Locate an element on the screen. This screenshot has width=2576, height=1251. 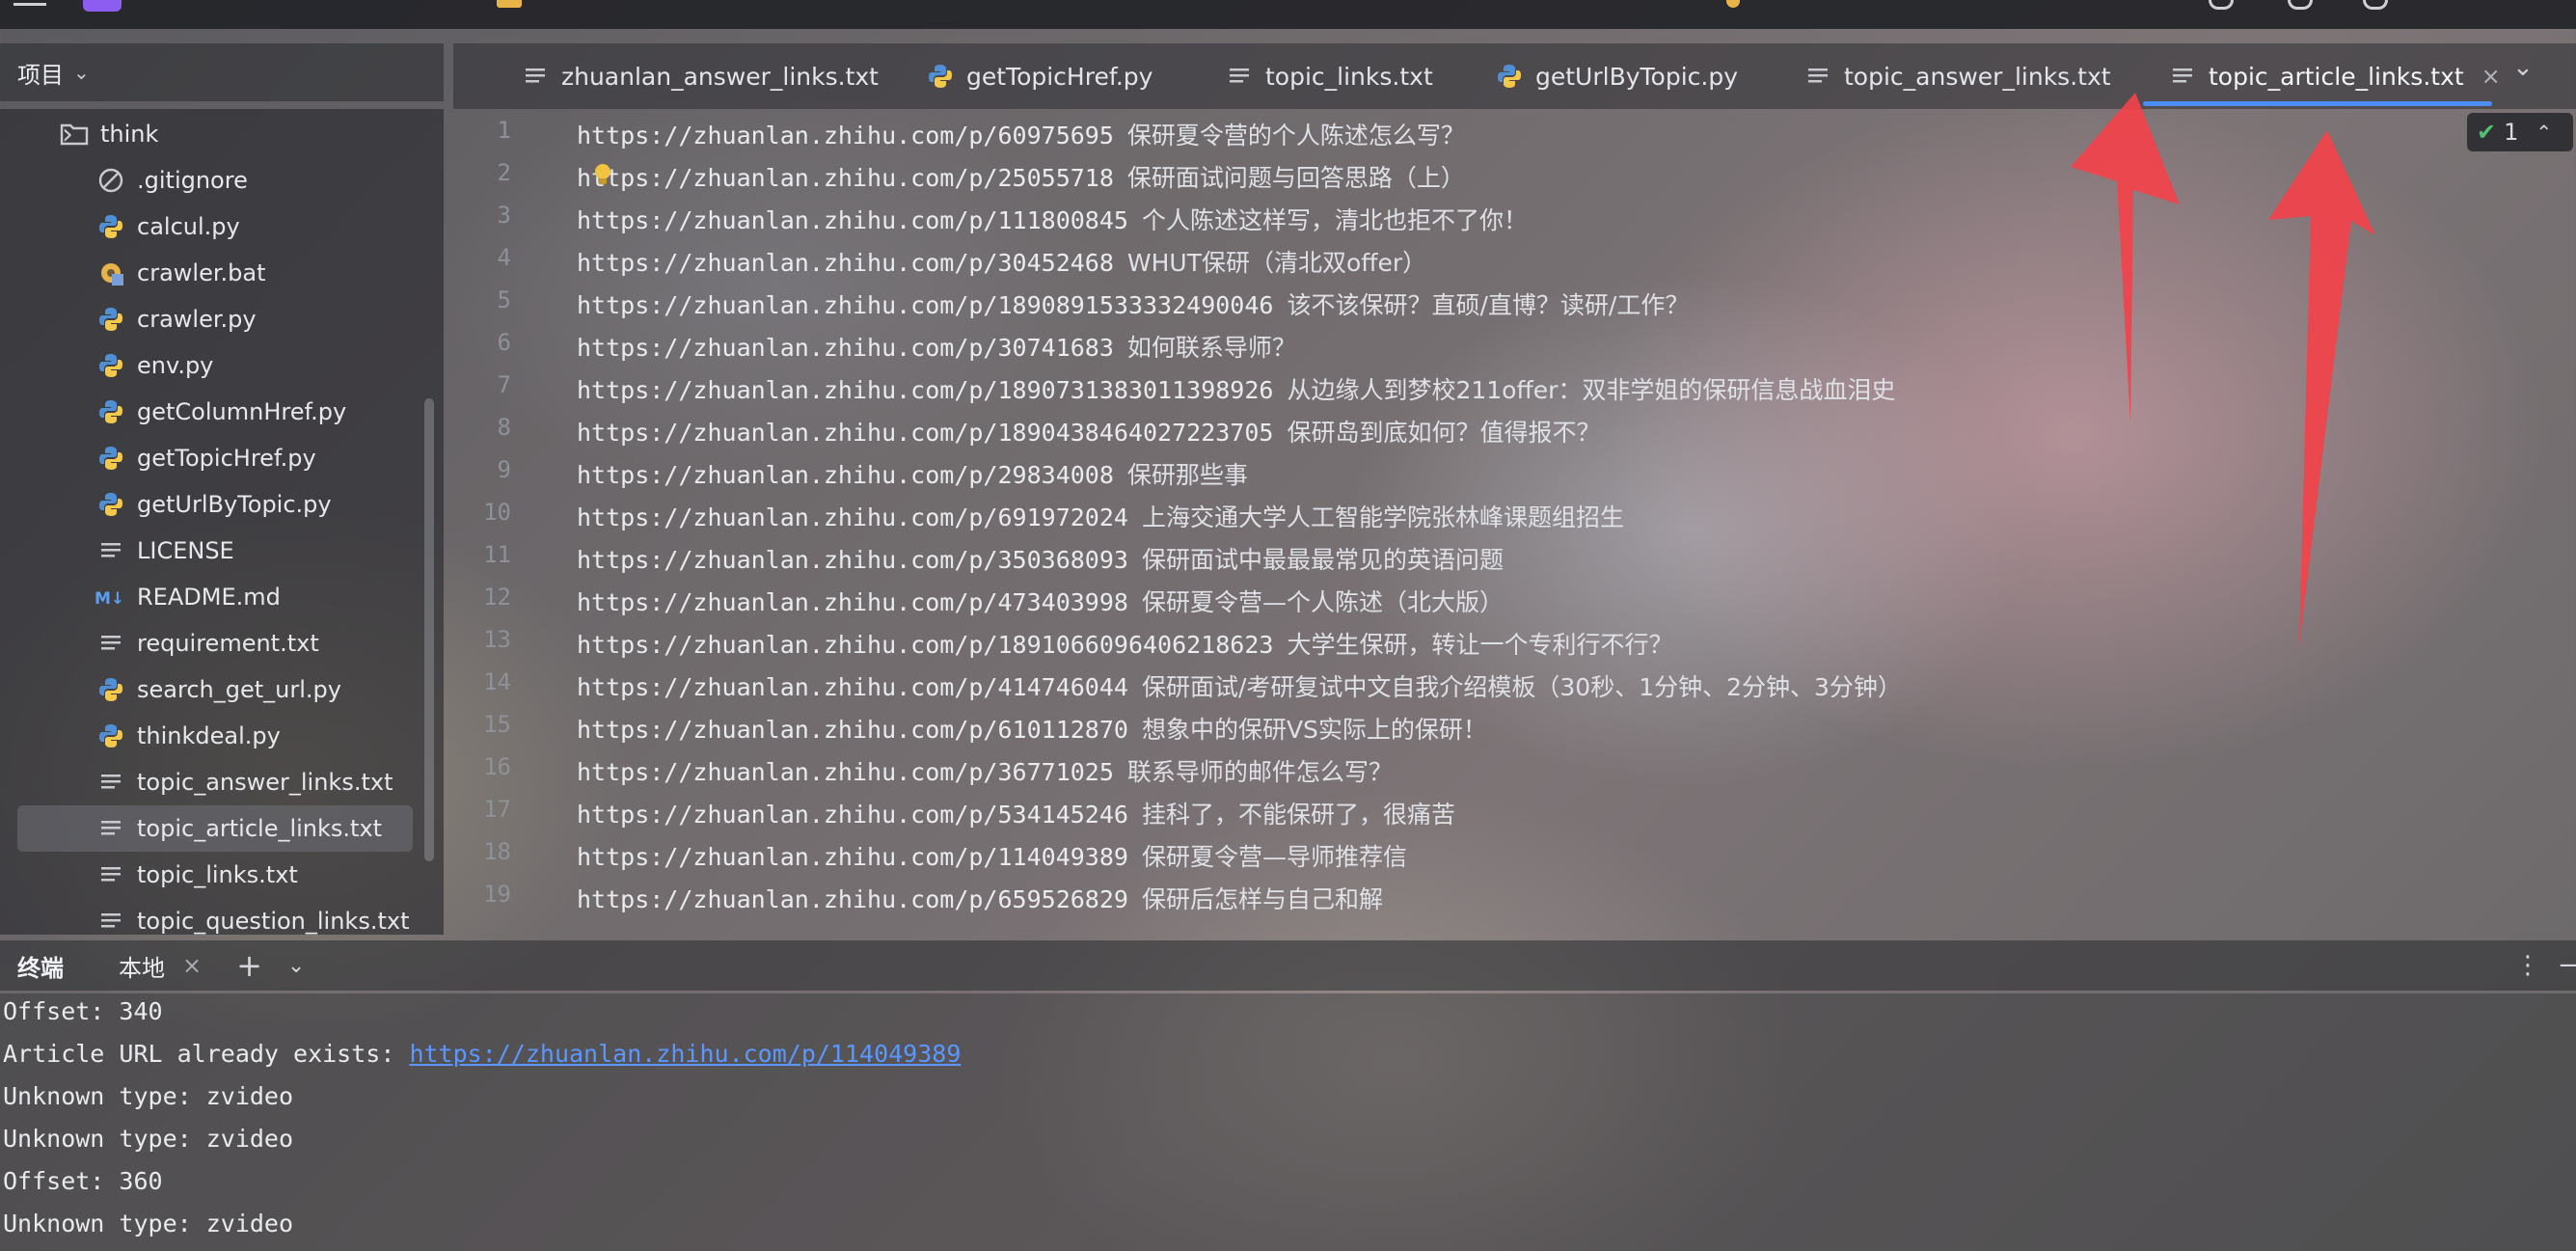
folder-icon is located at coordinates (509, 4).